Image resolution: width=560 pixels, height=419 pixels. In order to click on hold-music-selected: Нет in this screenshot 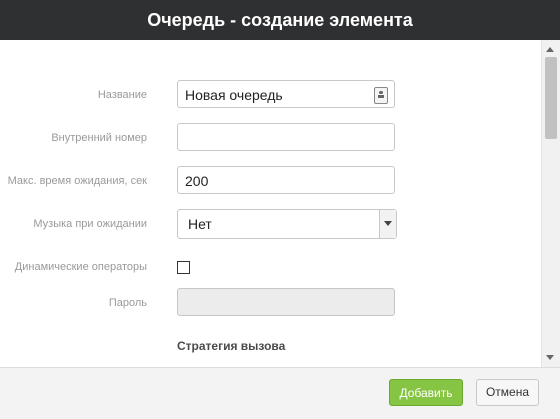, I will do `click(200, 224)`.